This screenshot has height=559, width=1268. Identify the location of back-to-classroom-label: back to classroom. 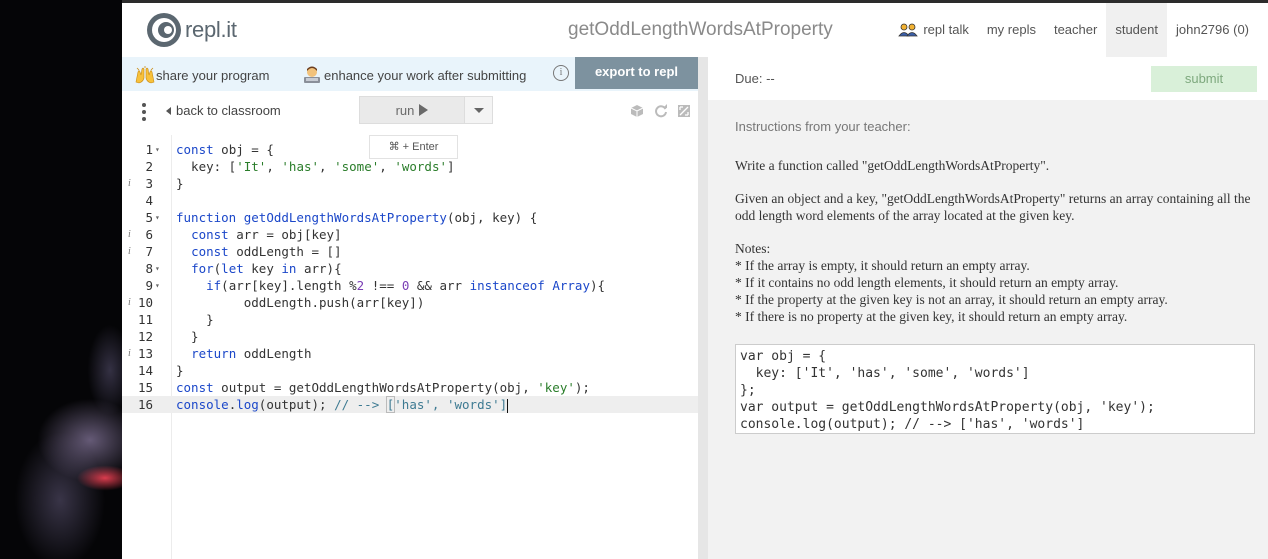
(228, 110).